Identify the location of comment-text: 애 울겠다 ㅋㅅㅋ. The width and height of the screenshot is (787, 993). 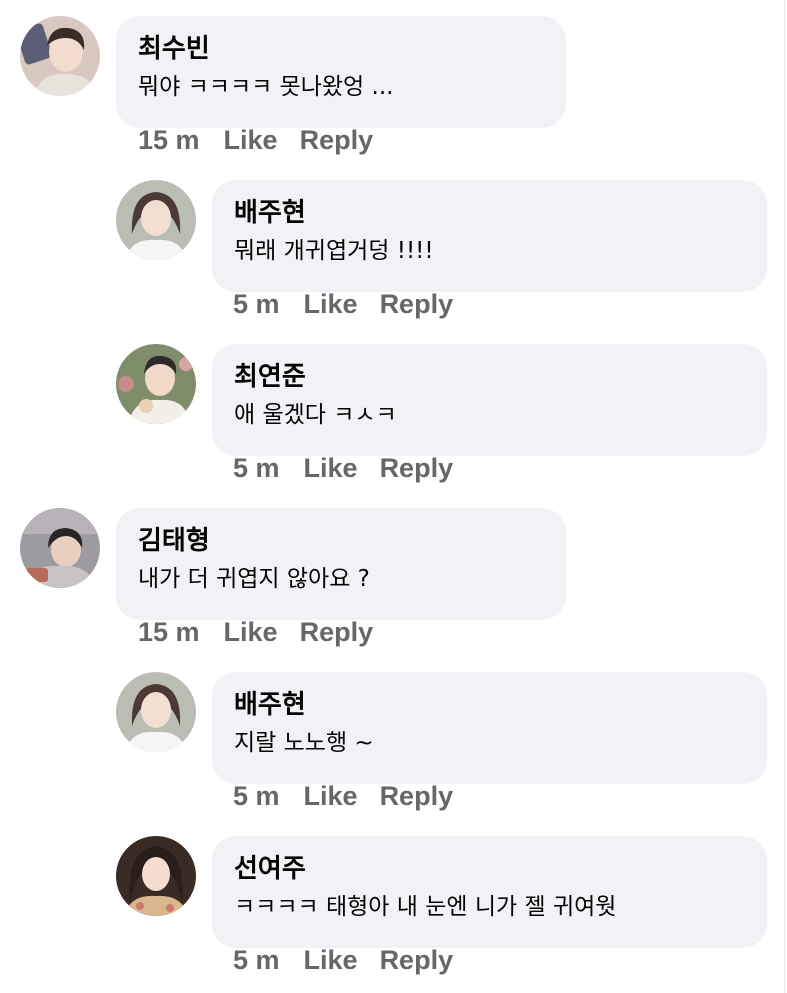
(315, 415).